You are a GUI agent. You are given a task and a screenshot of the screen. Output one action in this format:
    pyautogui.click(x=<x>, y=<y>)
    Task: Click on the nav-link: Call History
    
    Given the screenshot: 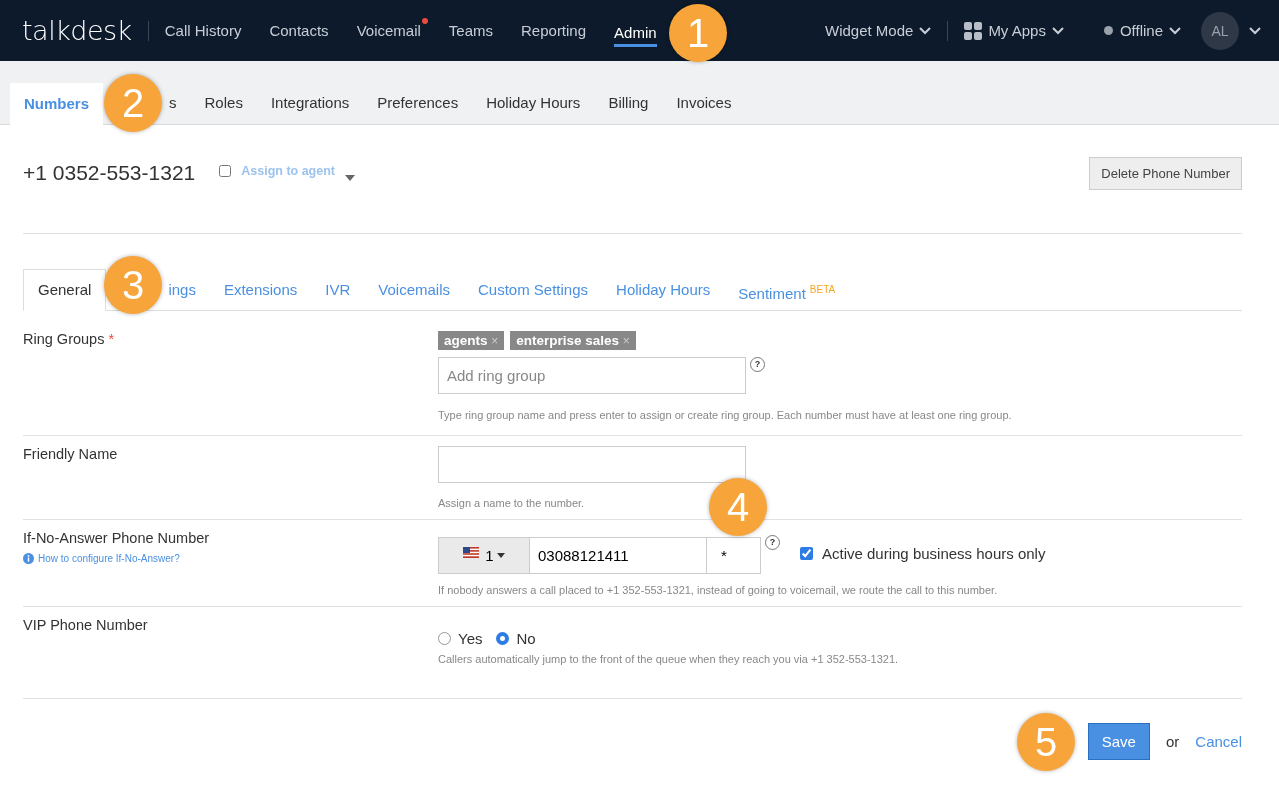 What is the action you would take?
    pyautogui.click(x=203, y=30)
    